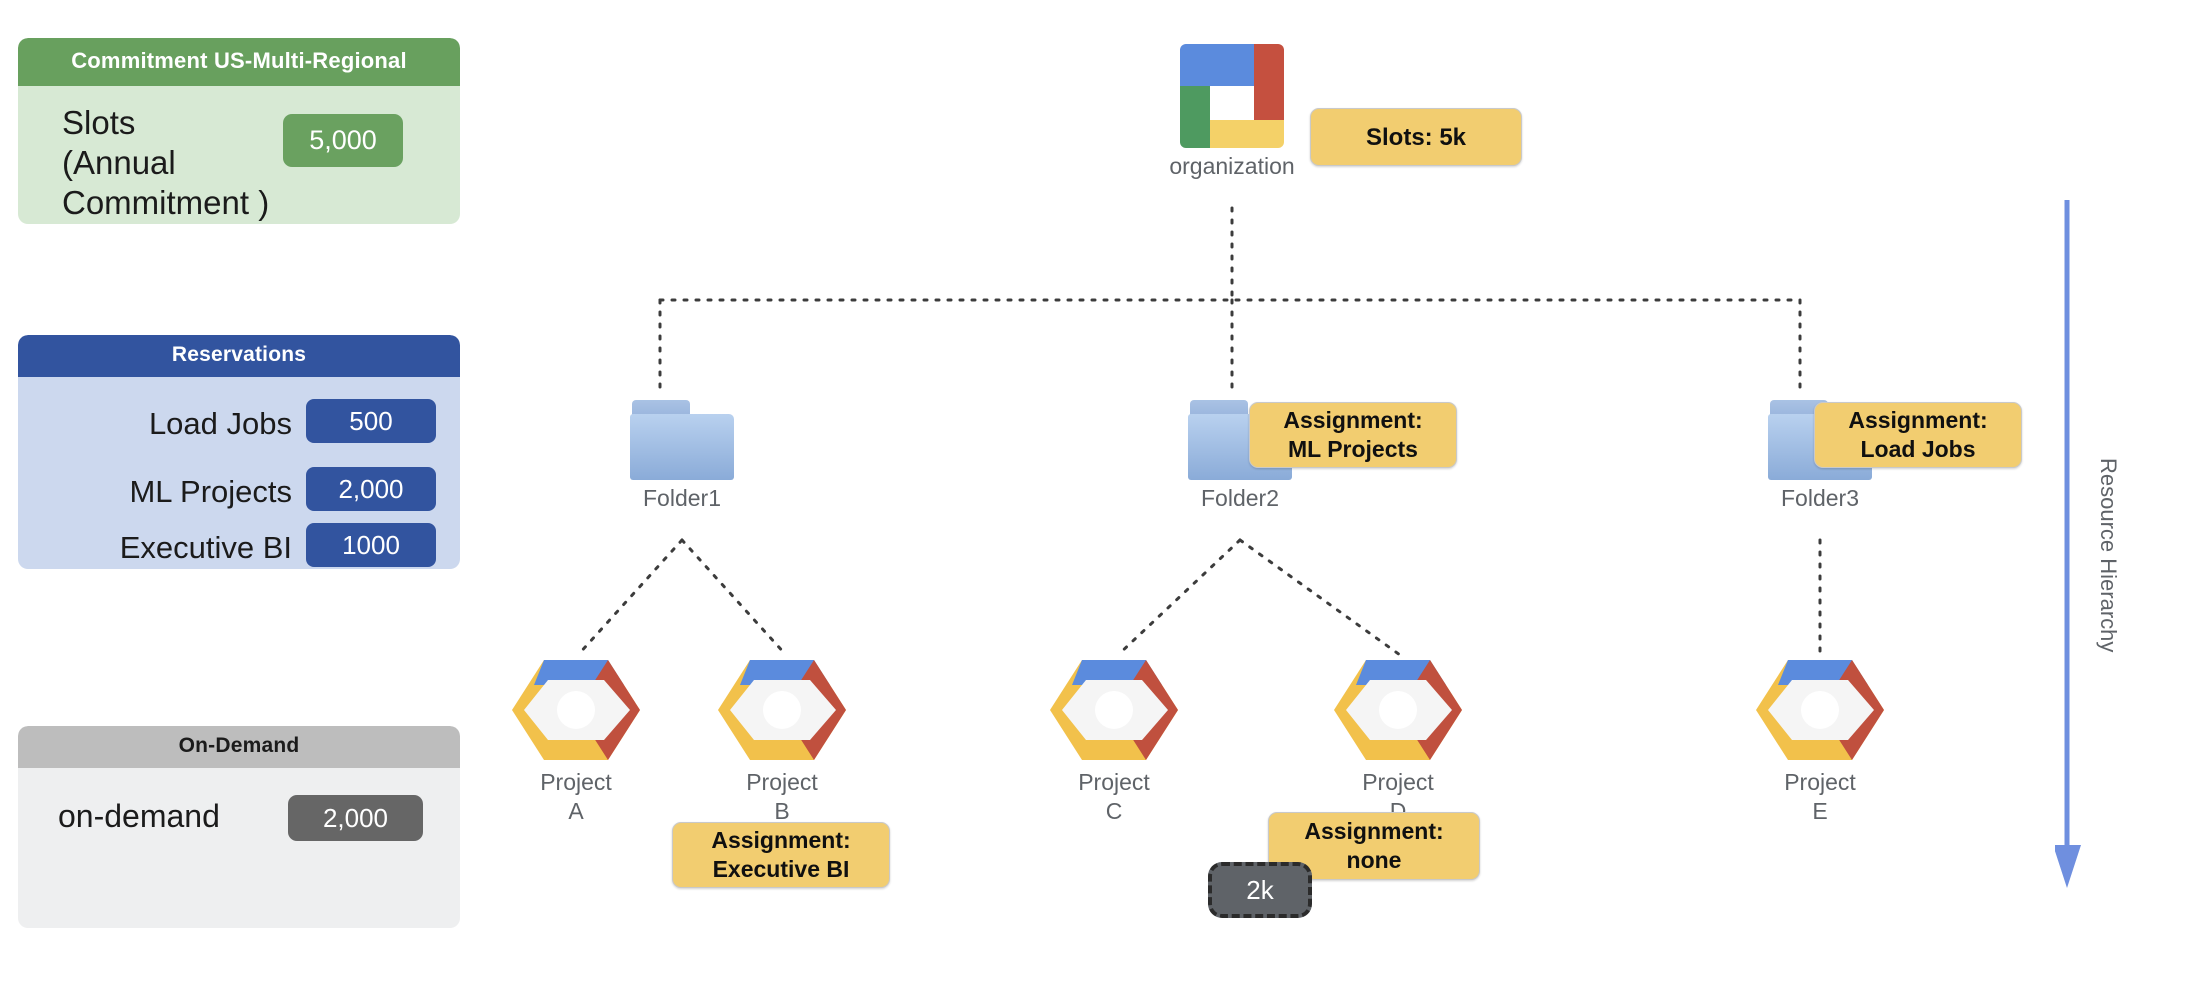  I want to click on project-node-a: Project A, so click(576, 739).